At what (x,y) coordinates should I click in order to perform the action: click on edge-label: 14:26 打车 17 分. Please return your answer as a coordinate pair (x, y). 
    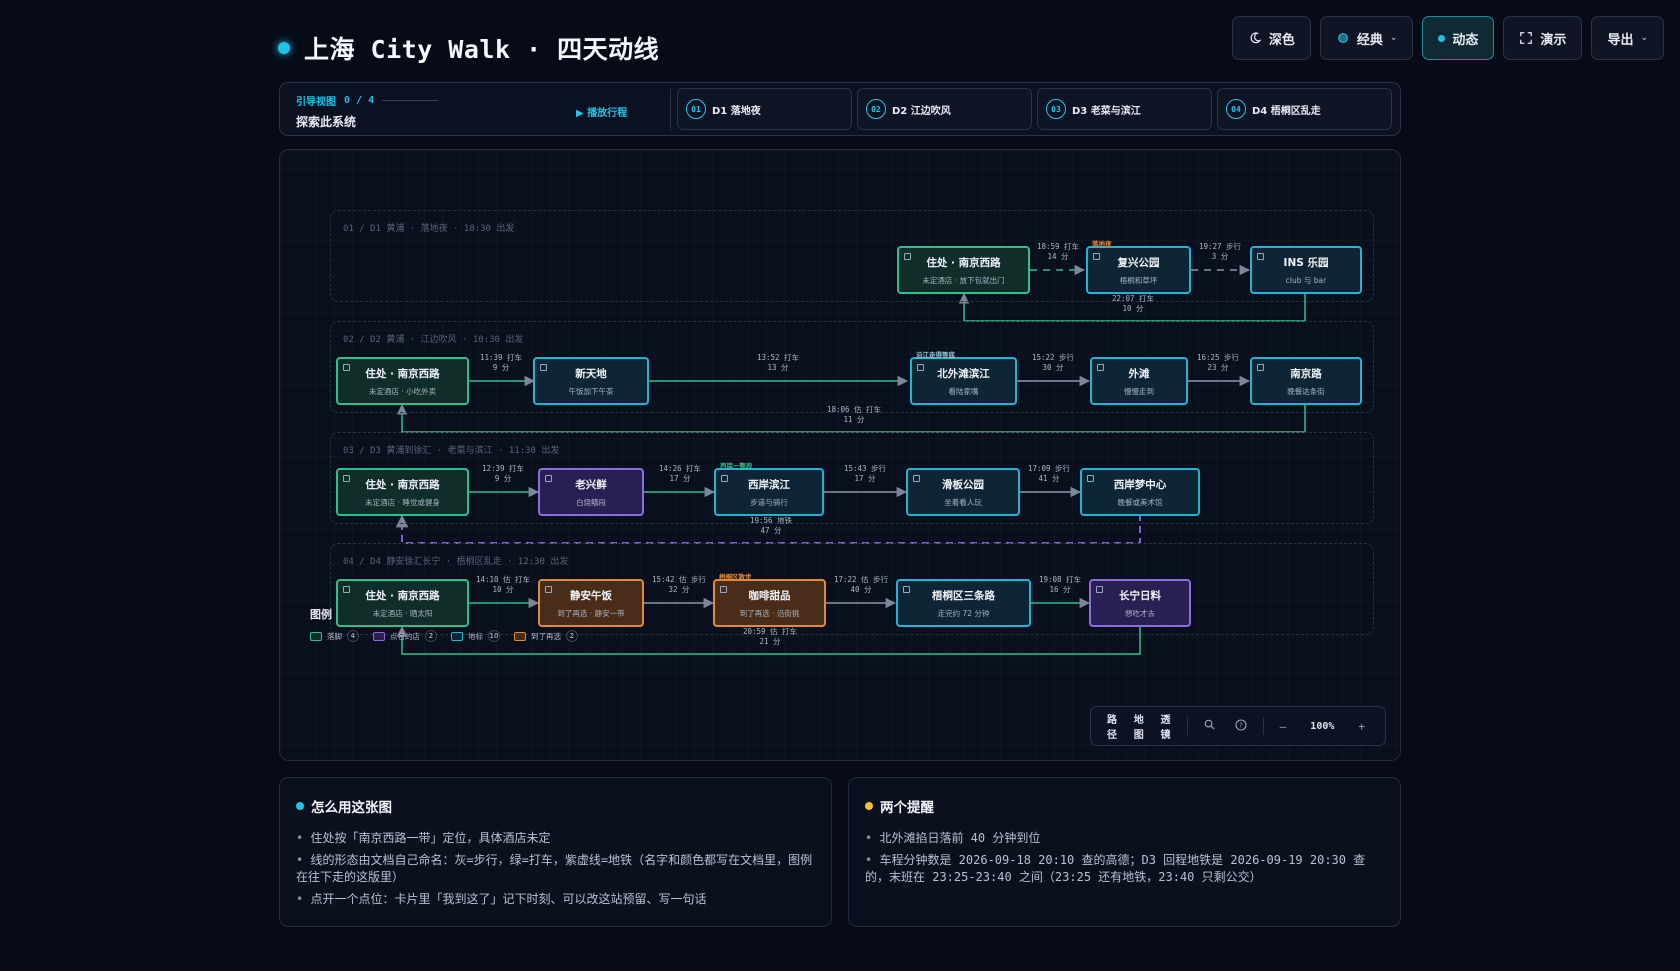
    Looking at the image, I should click on (680, 474).